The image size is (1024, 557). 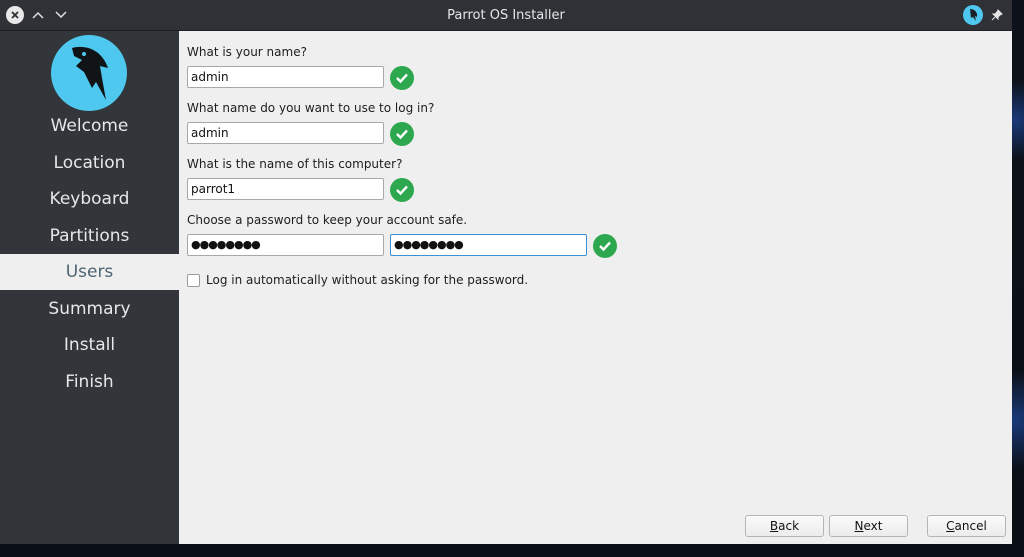 What do you see at coordinates (285, 77) in the screenshot?
I see `name-field: admin` at bounding box center [285, 77].